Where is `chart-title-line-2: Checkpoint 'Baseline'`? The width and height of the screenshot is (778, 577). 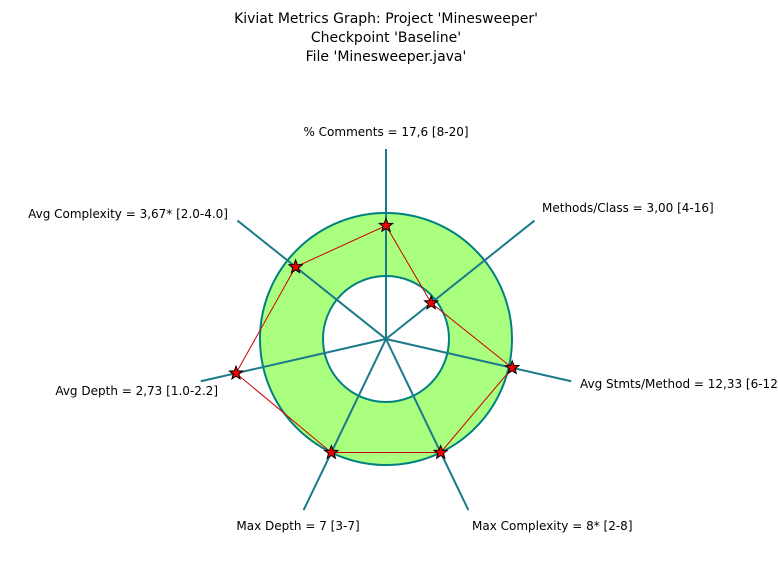
chart-title-line-2: Checkpoint 'Baseline' is located at coordinates (386, 38).